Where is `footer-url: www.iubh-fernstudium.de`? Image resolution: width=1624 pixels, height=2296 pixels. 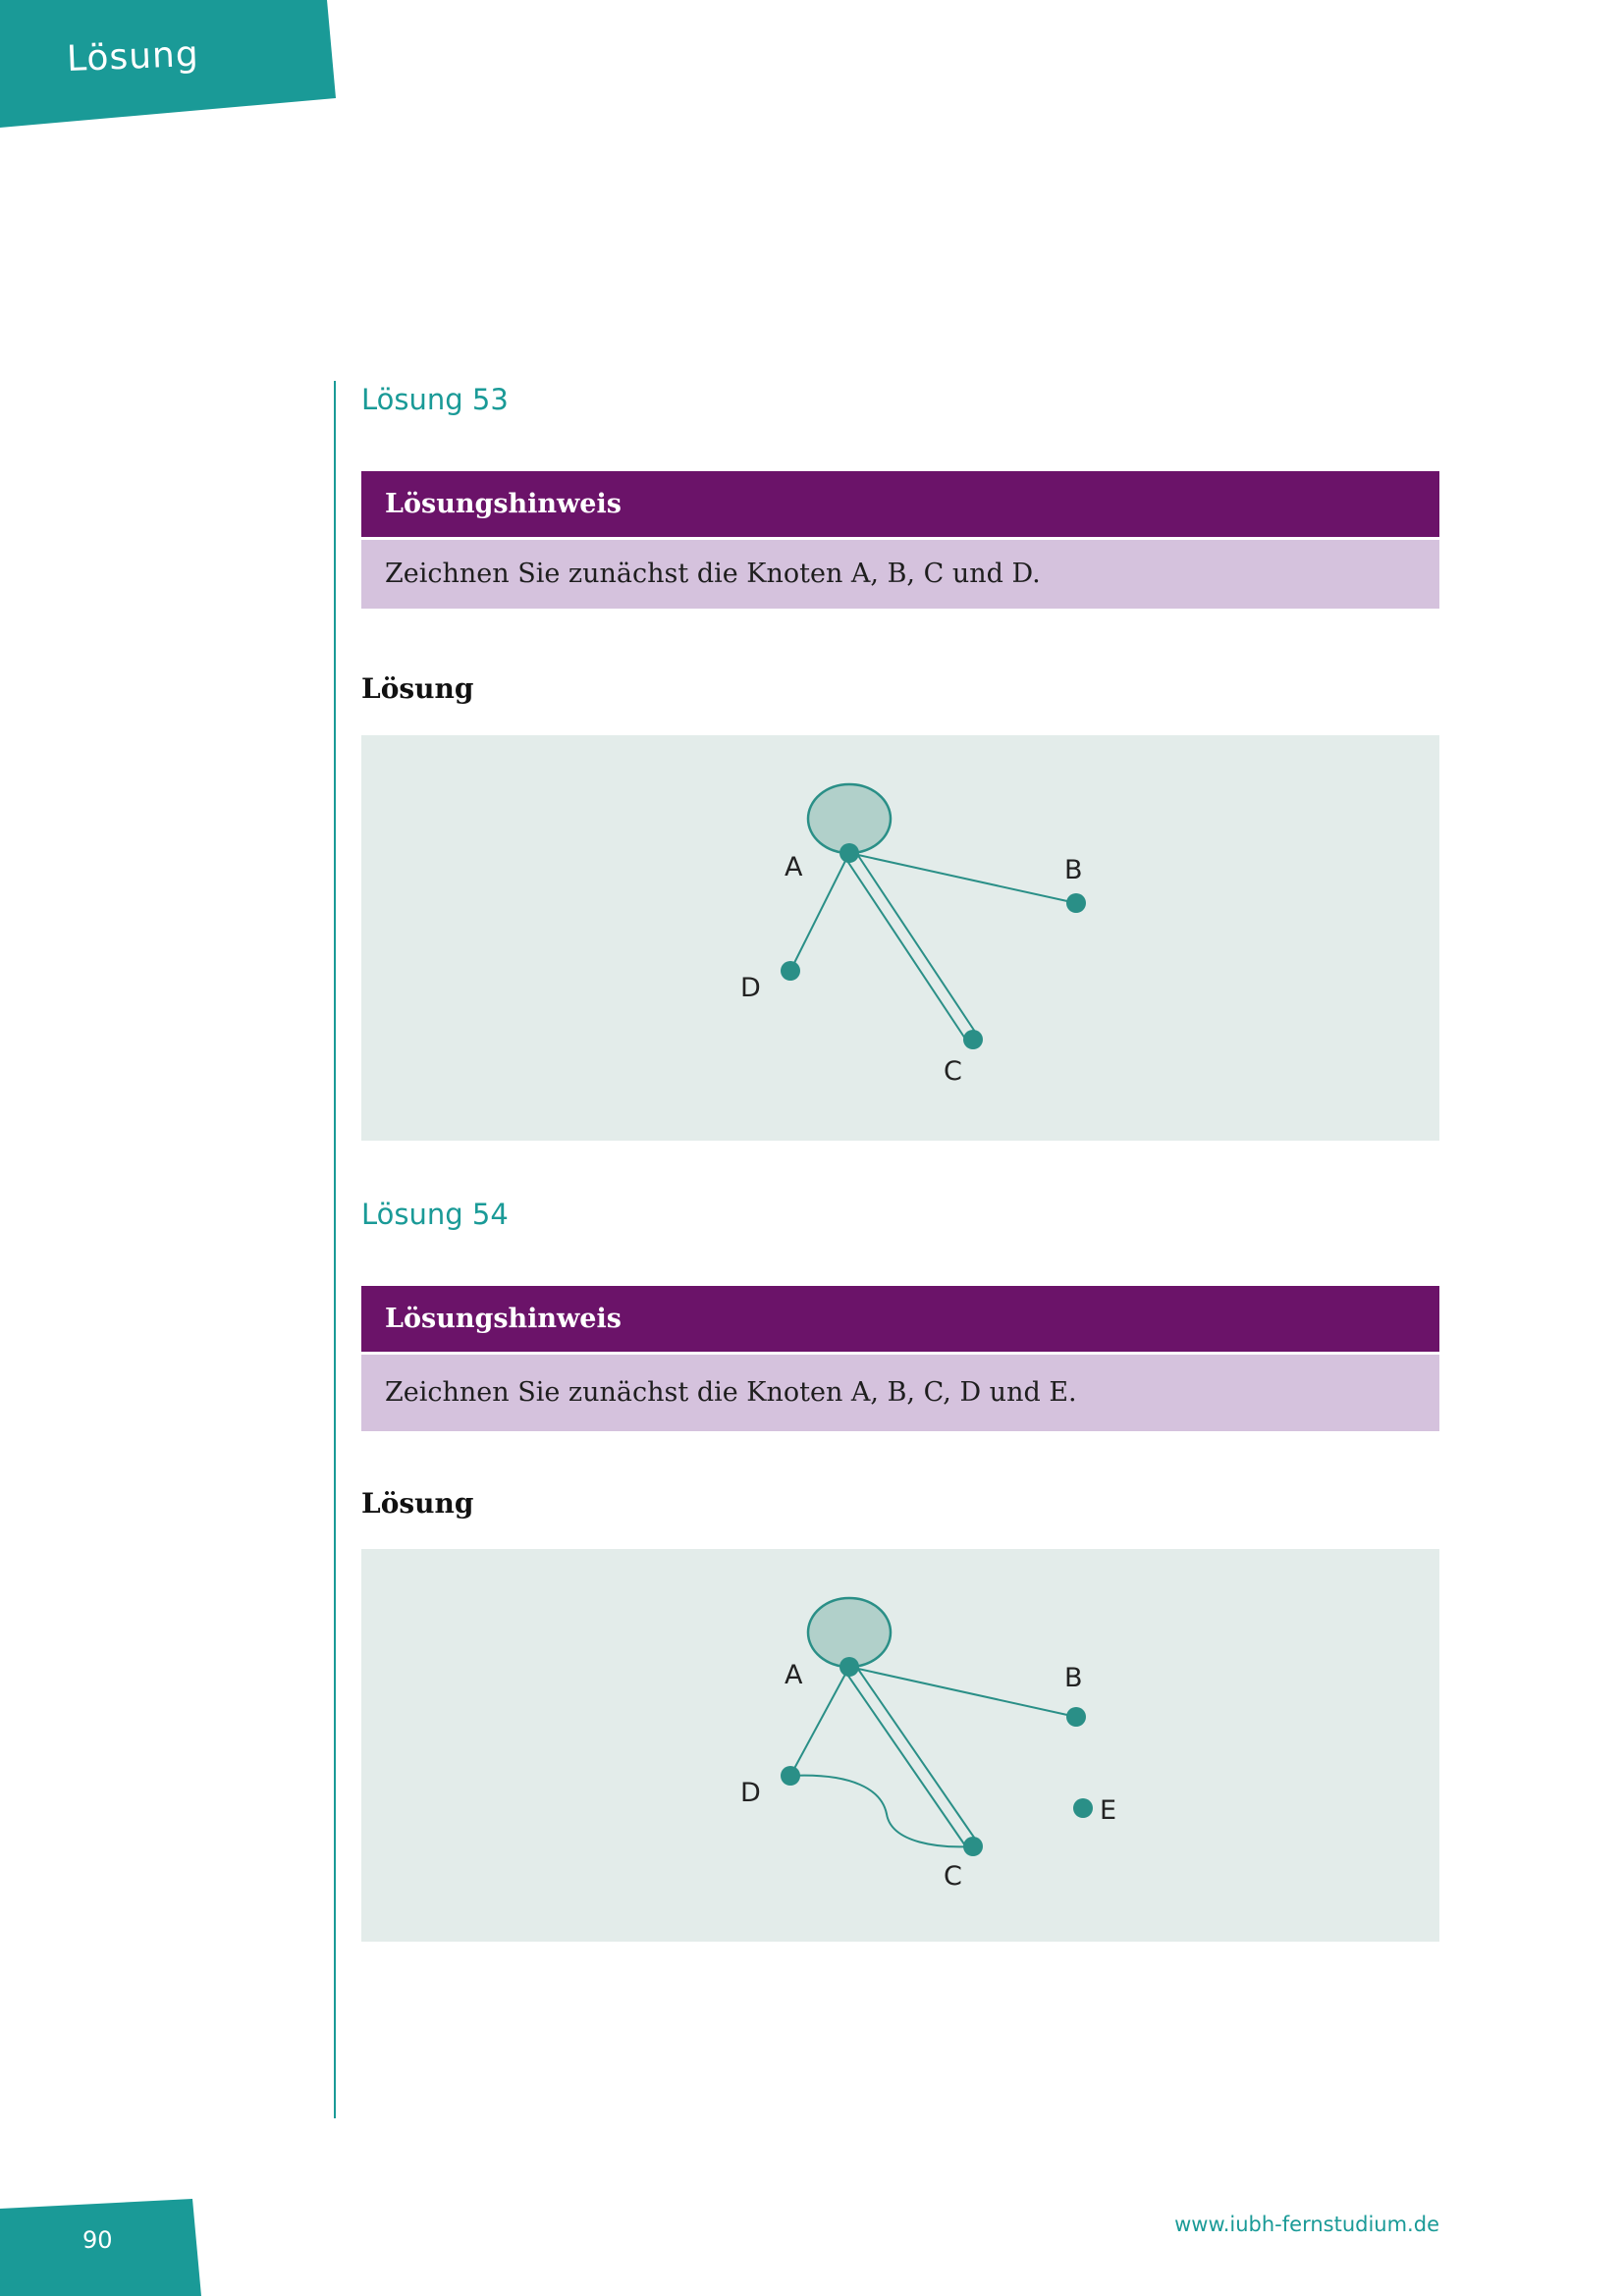 footer-url: www.iubh-fernstudium.de is located at coordinates (1306, 2225).